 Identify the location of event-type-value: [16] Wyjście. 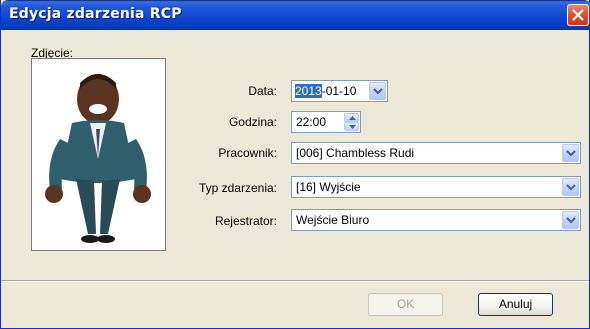
(328, 187).